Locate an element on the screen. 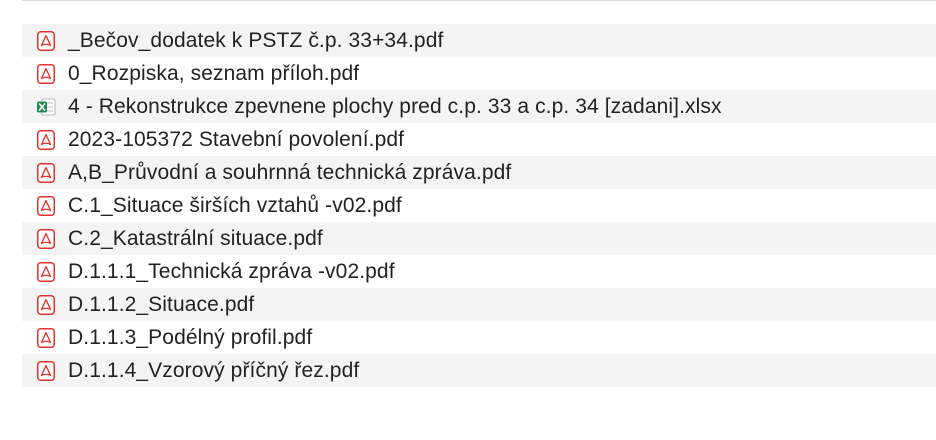  file-row: D.1.1.4_Vzorový příčný řez.pdf is located at coordinates (479, 370).